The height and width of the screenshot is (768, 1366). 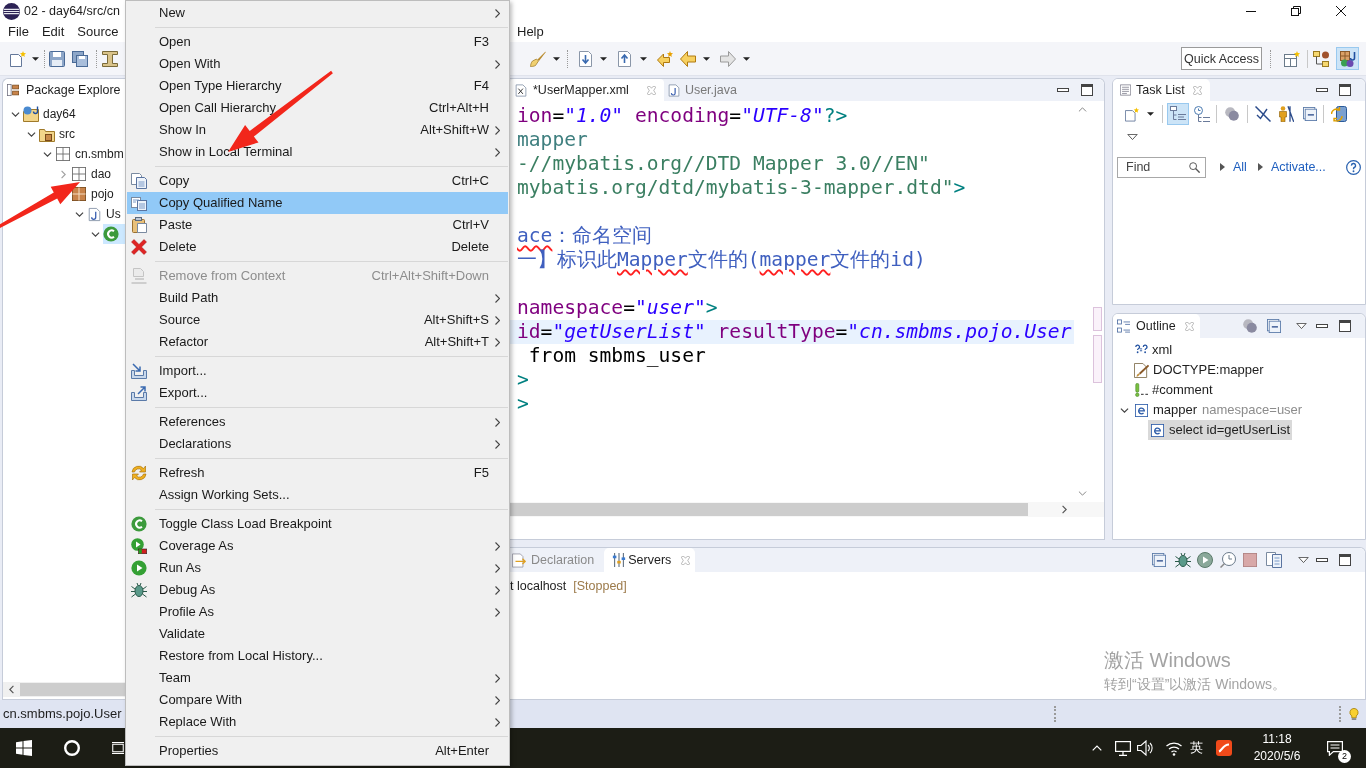 I want to click on menu-bar-item: Help, so click(x=530, y=32).